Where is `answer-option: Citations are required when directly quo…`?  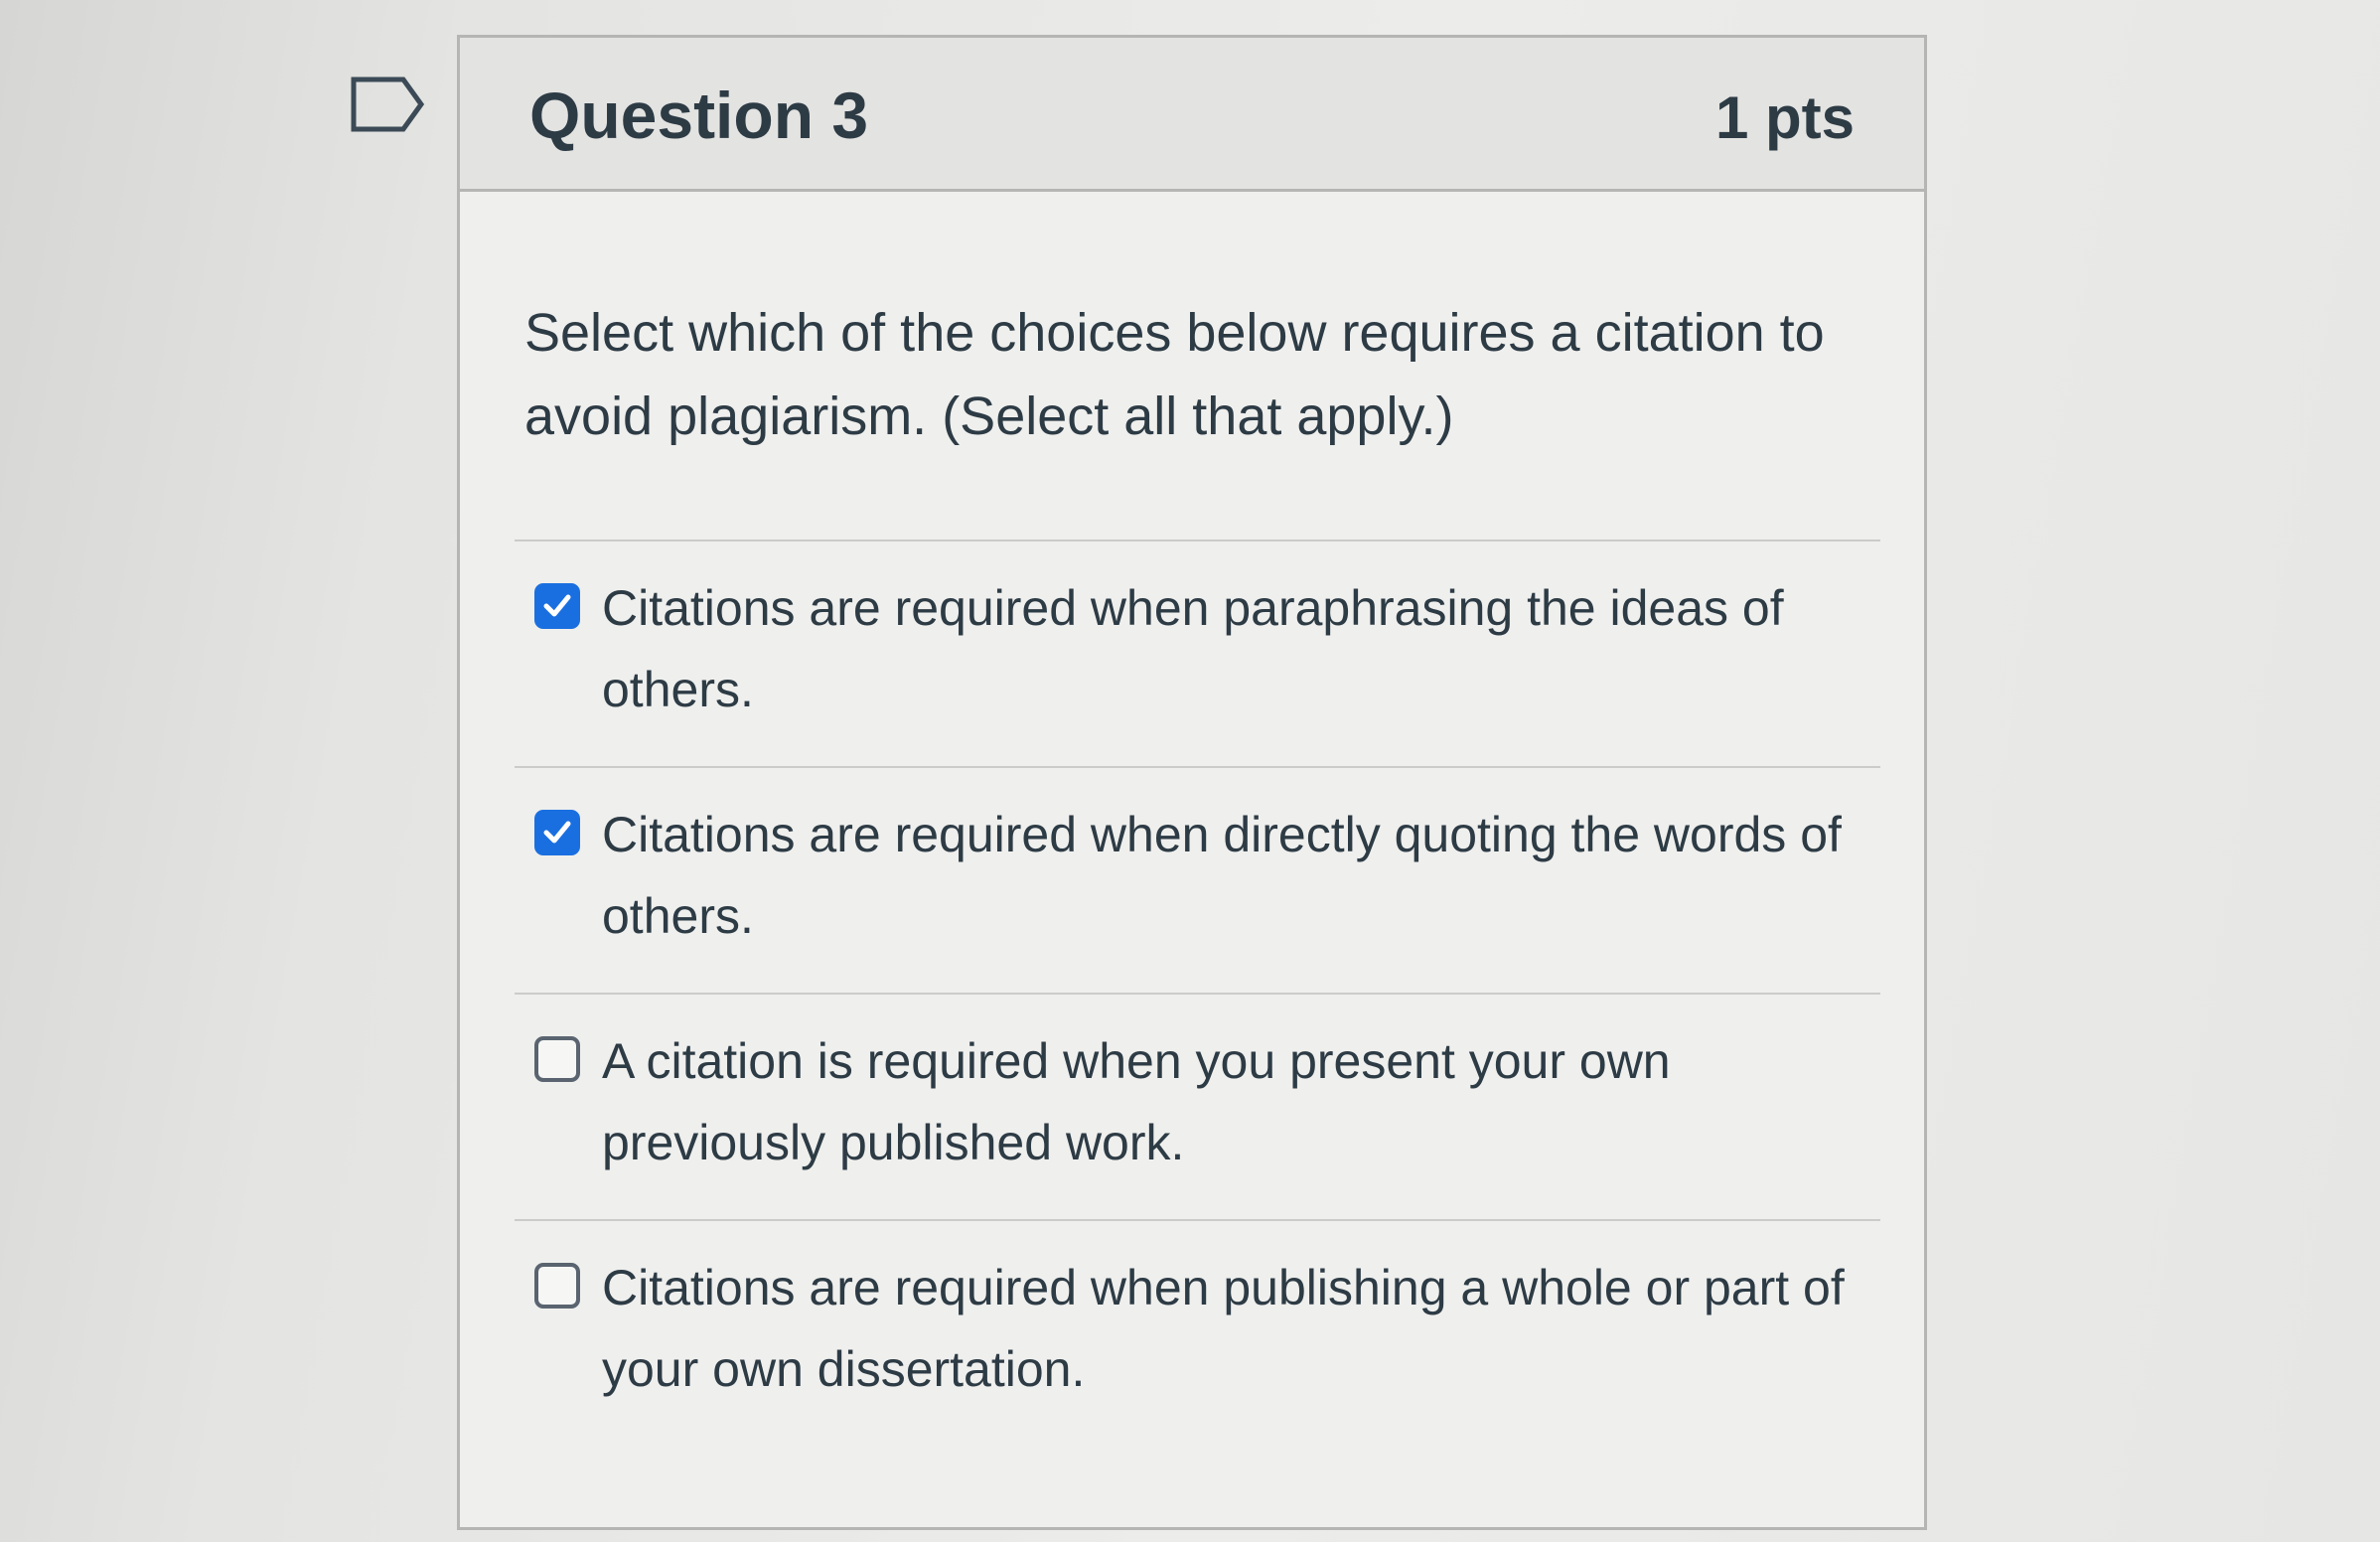 answer-option: Citations are required when directly quo… is located at coordinates (1197, 879).